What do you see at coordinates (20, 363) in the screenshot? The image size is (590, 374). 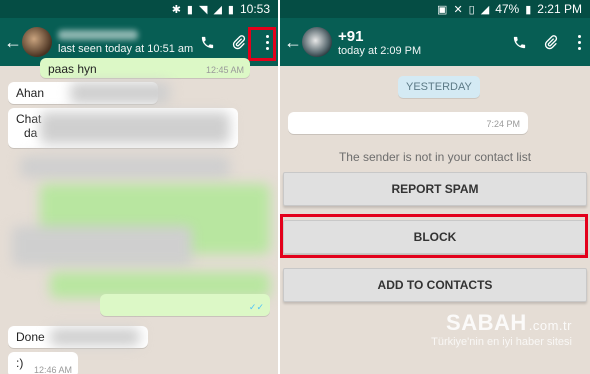 I see `message-text: :)` at bounding box center [20, 363].